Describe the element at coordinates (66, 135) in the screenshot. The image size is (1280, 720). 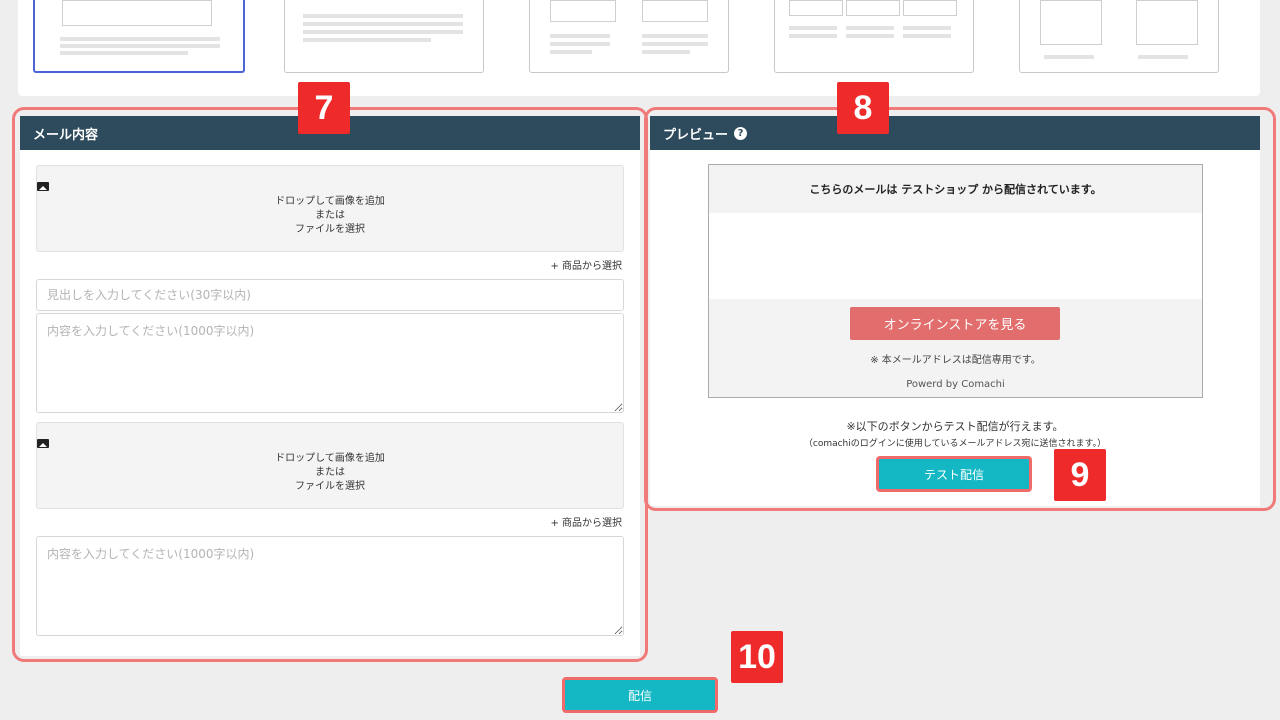
I see `mail-content-title: メール内容` at that location.